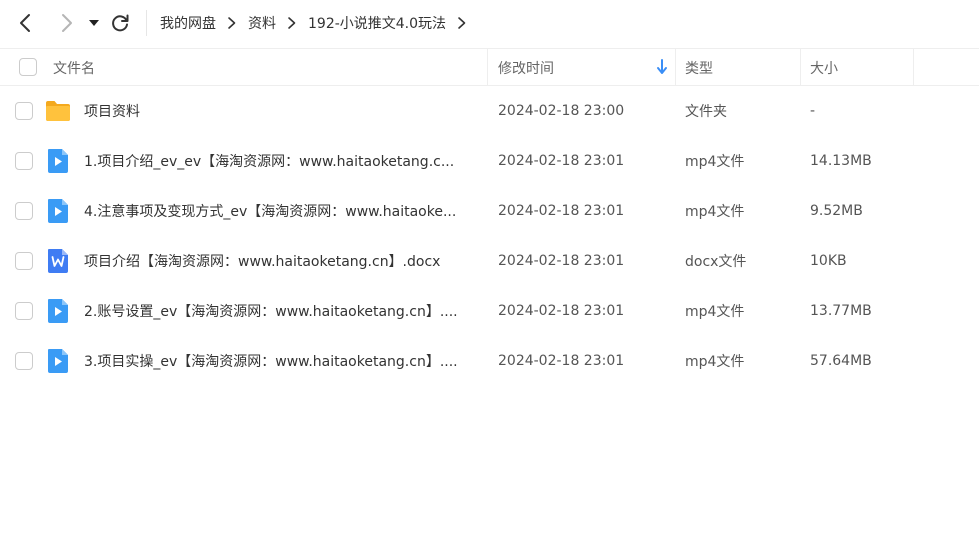 The width and height of the screenshot is (979, 541). What do you see at coordinates (377, 23) in the screenshot?
I see `breadcrumb-item-current: 192-小说推文4.0玩法` at bounding box center [377, 23].